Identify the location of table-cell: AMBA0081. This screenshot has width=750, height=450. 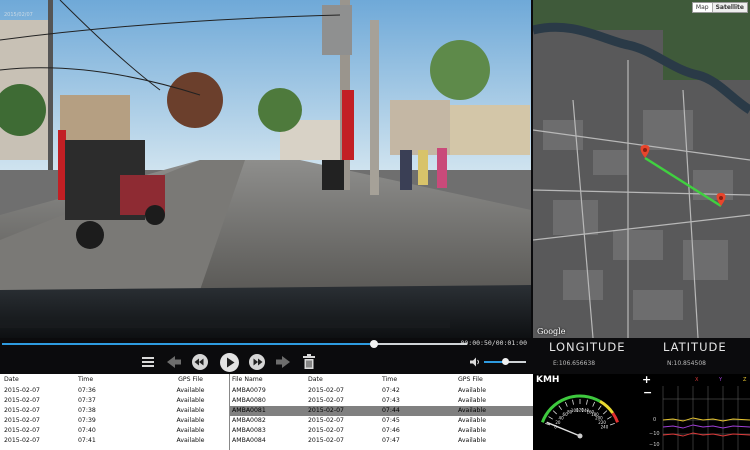
(249, 410).